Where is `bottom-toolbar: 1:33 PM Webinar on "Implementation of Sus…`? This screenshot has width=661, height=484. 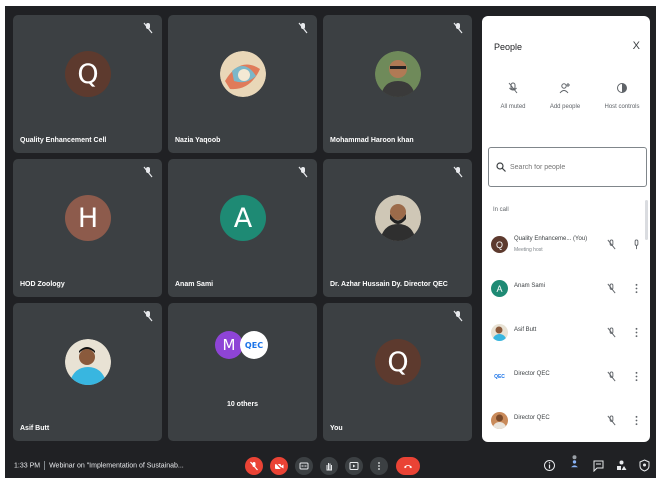 bottom-toolbar: 1:33 PM Webinar on "Implementation of Sus… is located at coordinates (330, 465).